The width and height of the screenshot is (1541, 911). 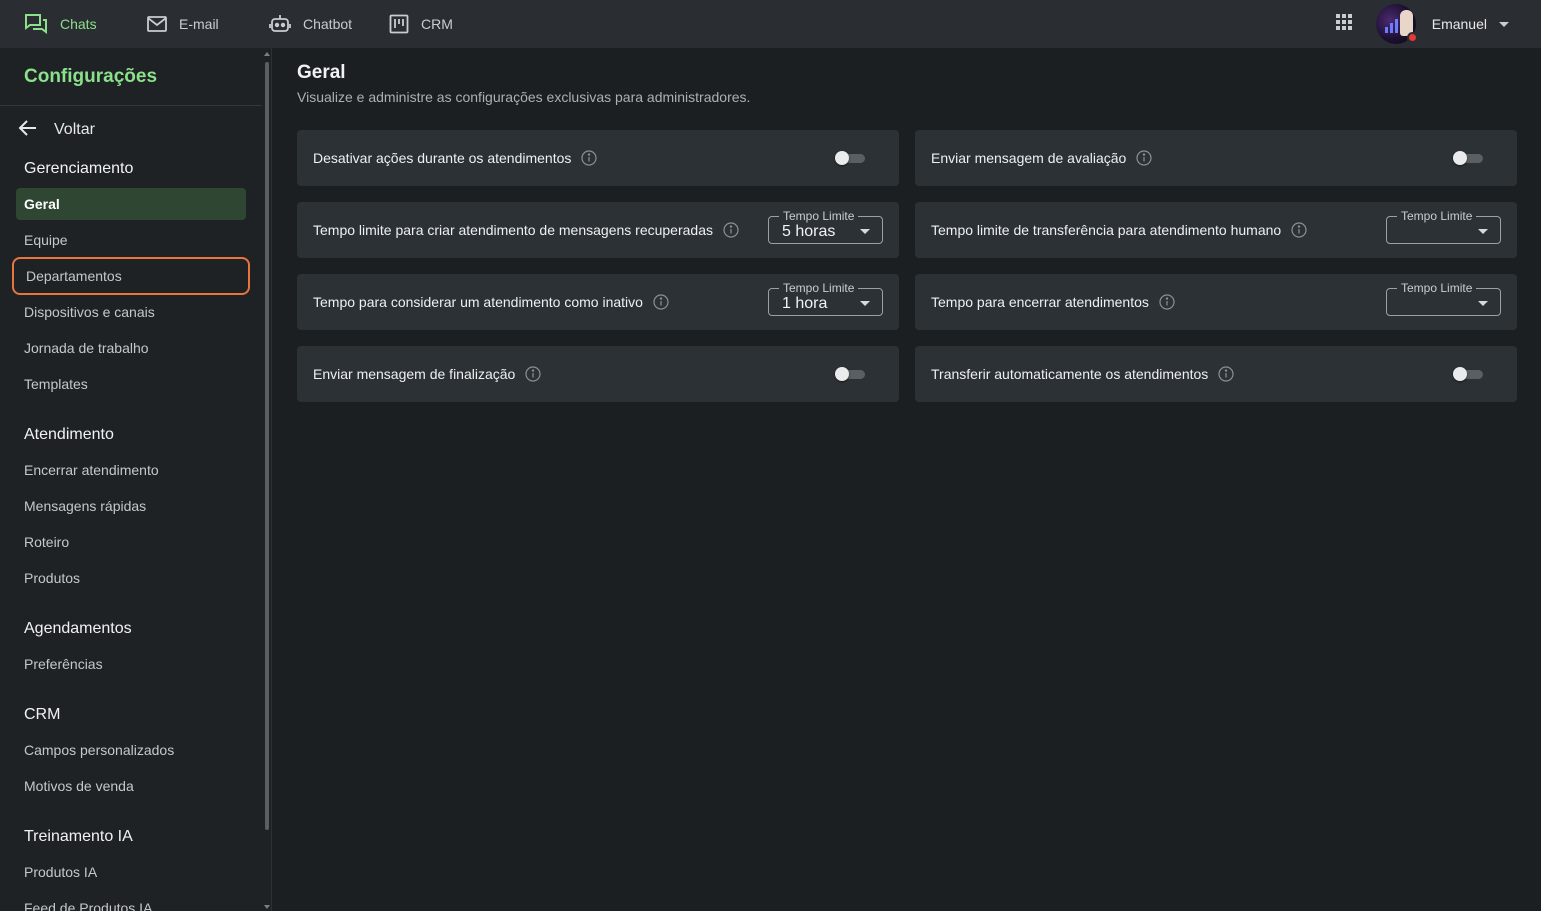 What do you see at coordinates (131, 348) in the screenshot?
I see `sidebar-item-jornada: Jornada de trabalho` at bounding box center [131, 348].